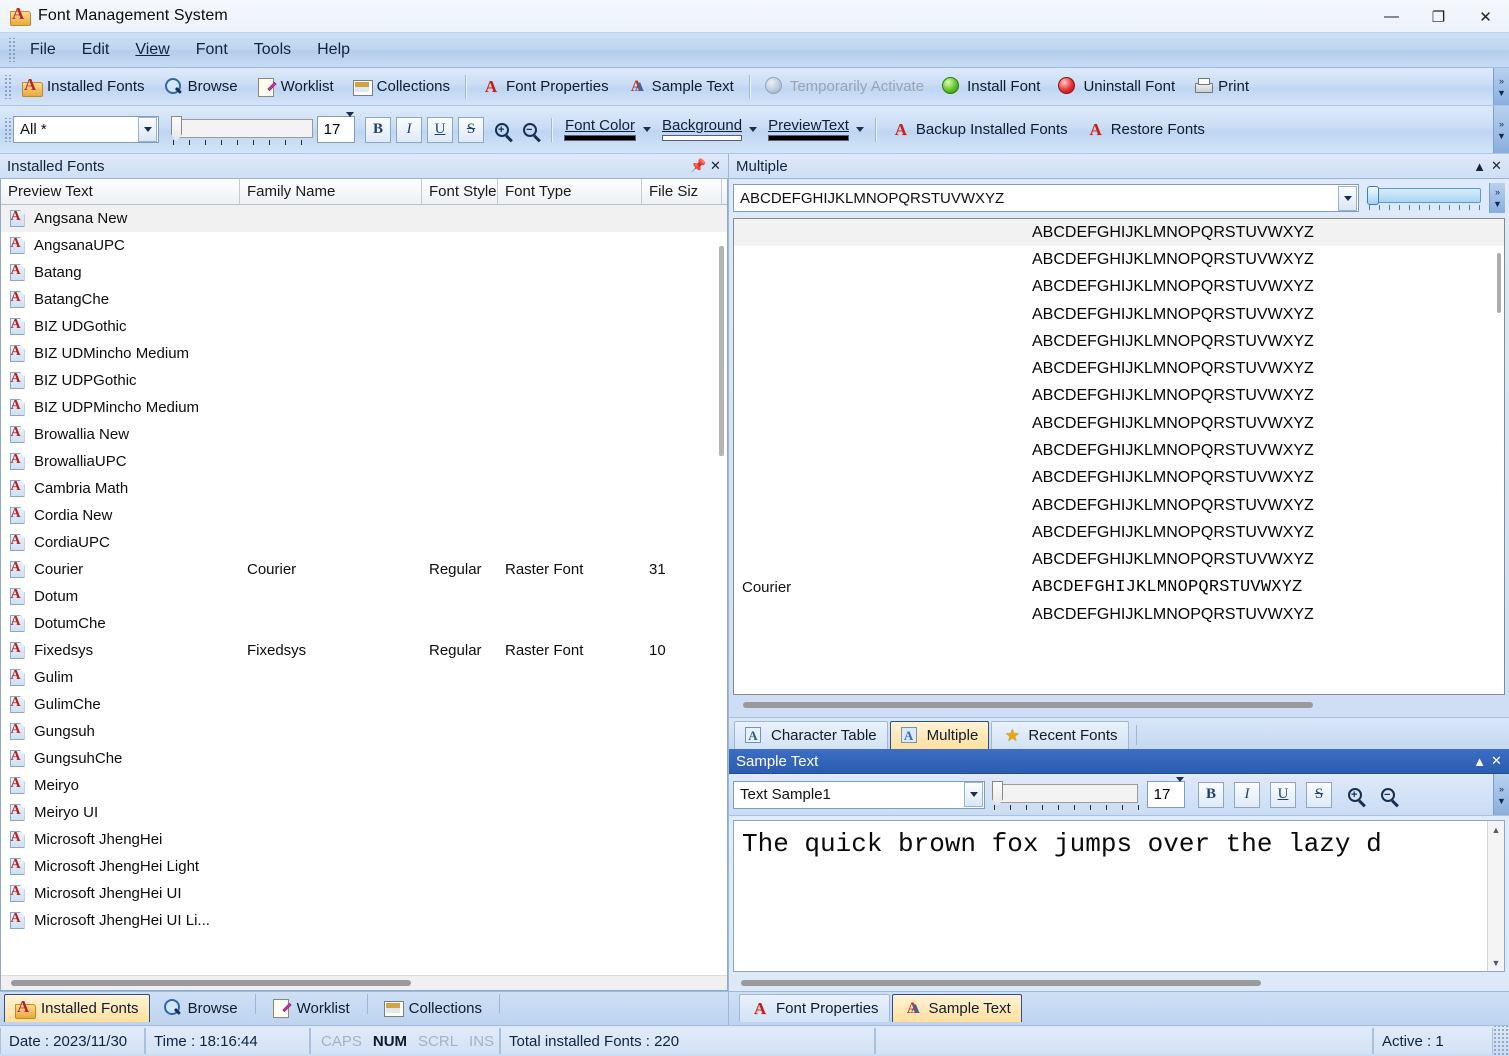  I want to click on menu-file: File, so click(43, 50).